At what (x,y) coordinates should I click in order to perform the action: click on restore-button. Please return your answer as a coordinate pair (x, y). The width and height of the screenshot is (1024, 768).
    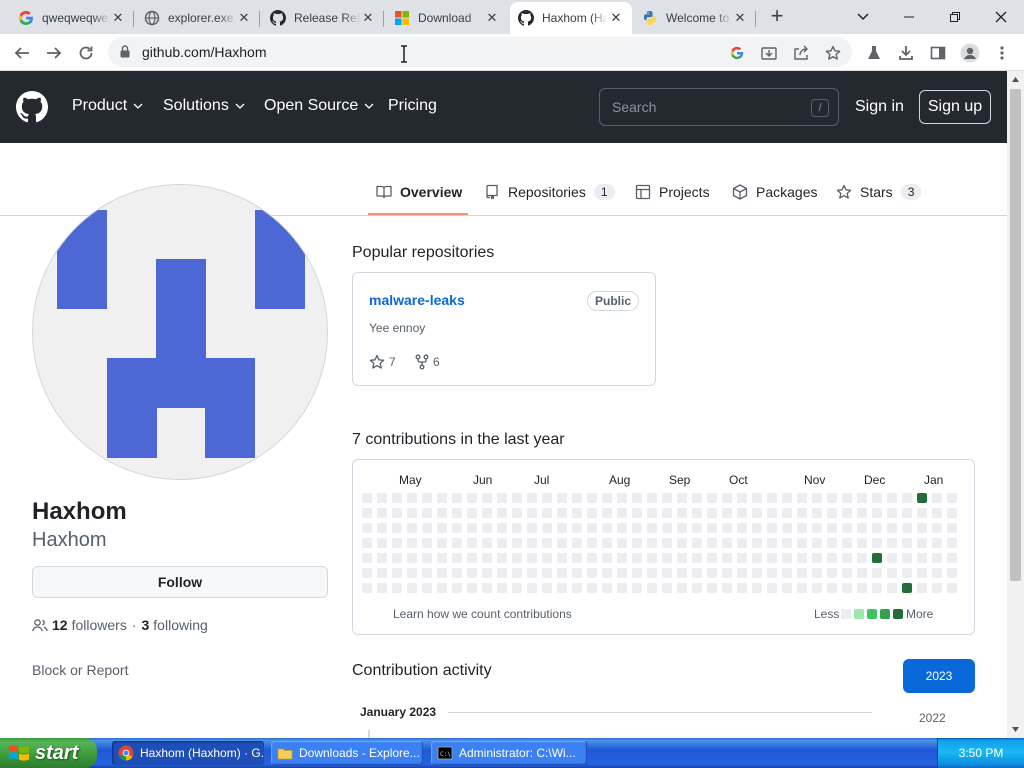
    Looking at the image, I should click on (955, 17).